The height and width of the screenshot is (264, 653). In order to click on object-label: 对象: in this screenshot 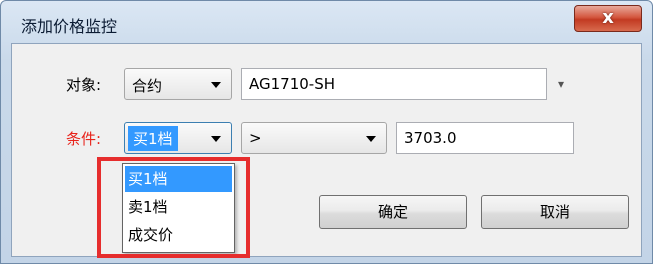, I will do `click(84, 85)`.